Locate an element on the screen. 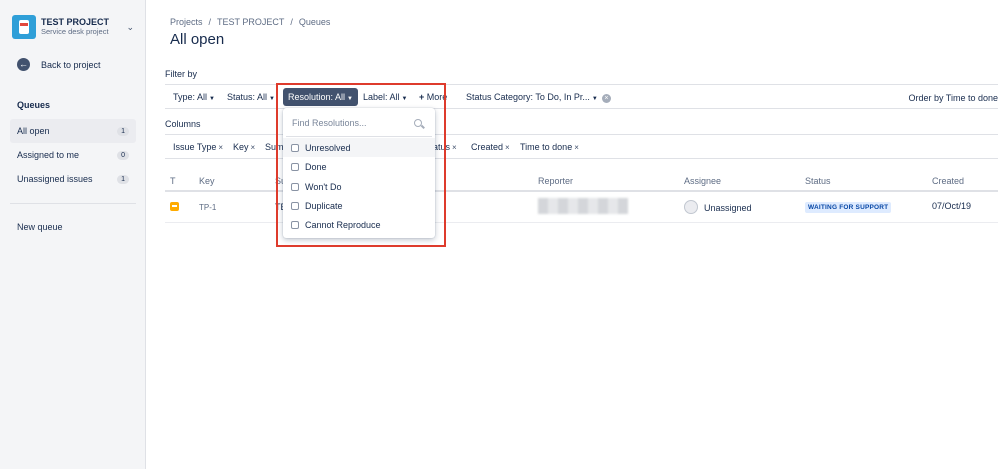  annotation-highlight-box is located at coordinates (361, 165).